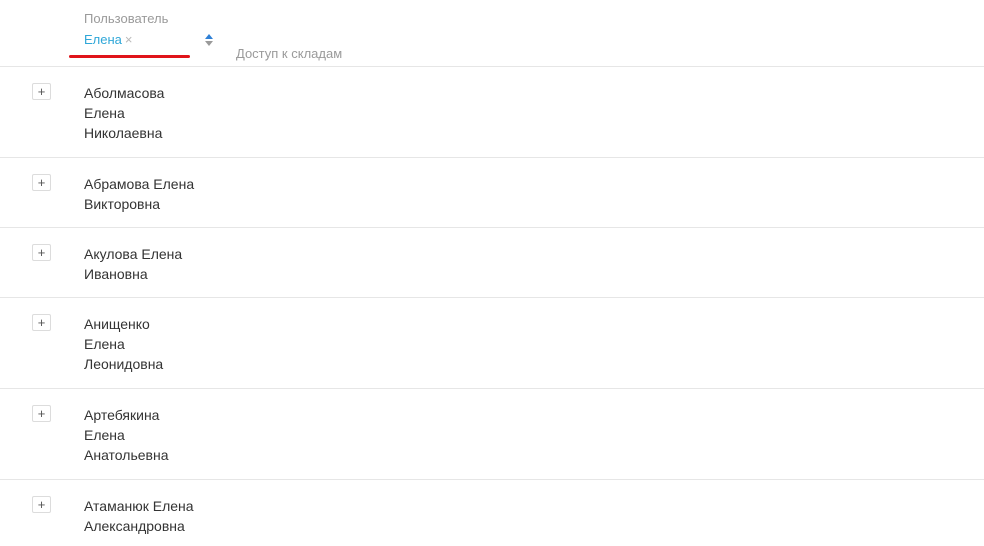 Image resolution: width=984 pixels, height=546 pixels. I want to click on user-name: Аболмасова Елена Николаевна, so click(124, 113).